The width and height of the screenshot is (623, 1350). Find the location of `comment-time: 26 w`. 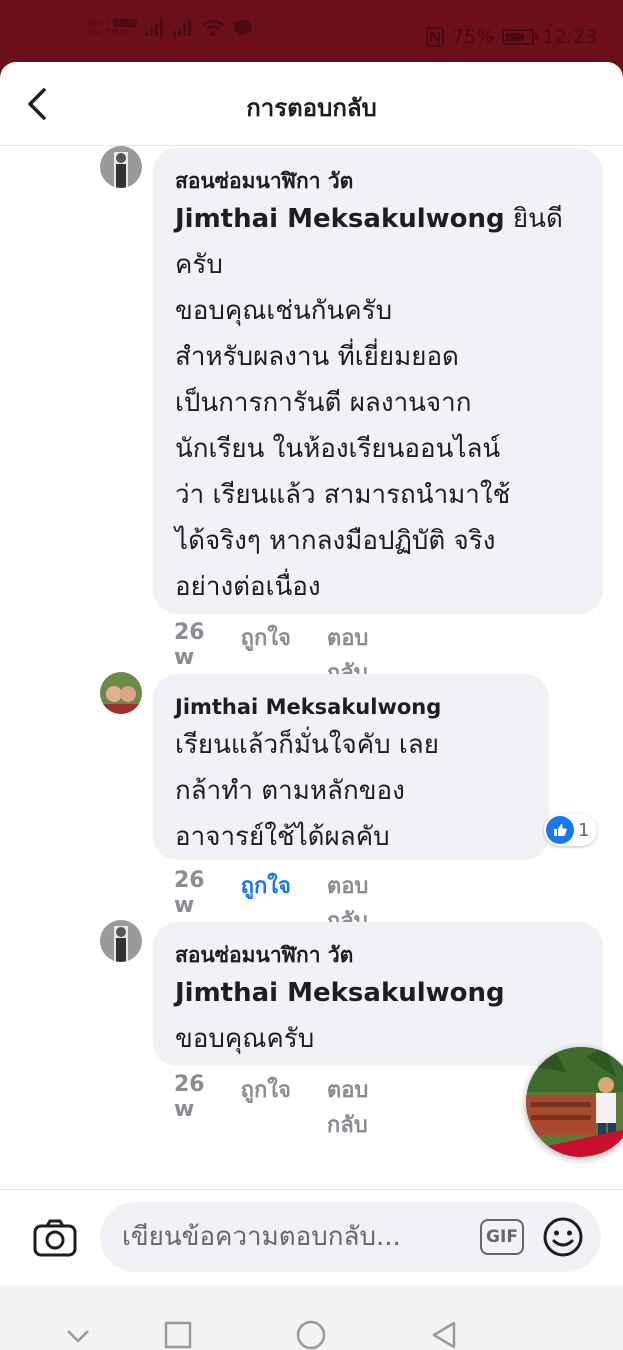

comment-time: 26 w is located at coordinates (189, 1097).